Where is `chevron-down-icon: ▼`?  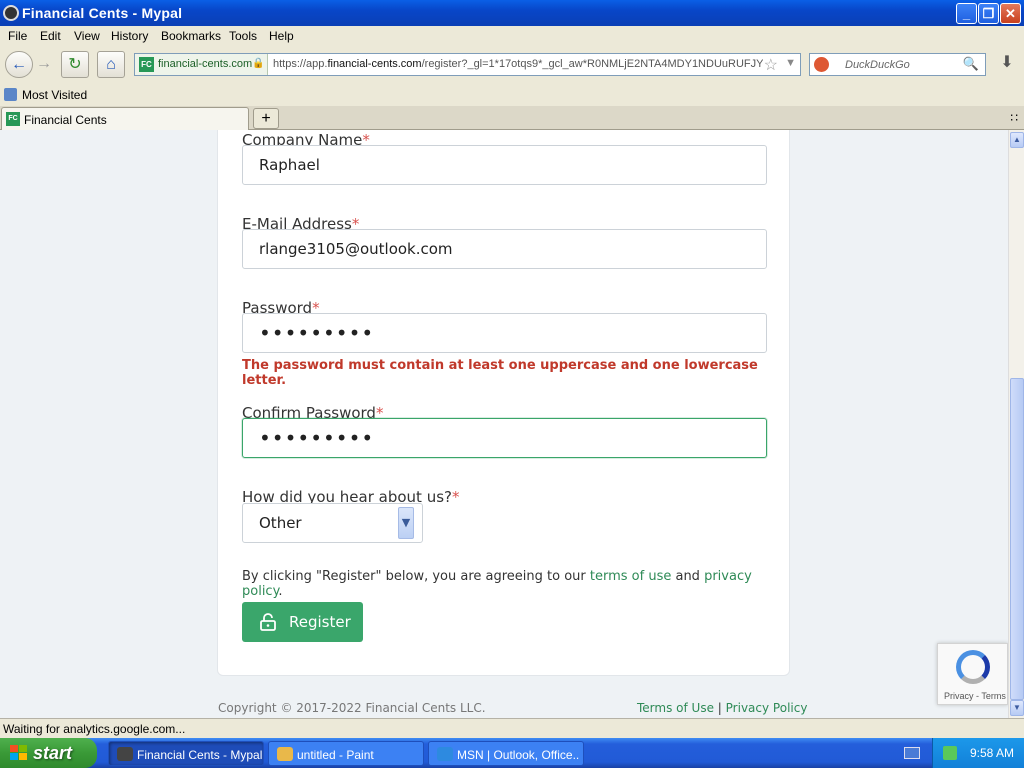 chevron-down-icon: ▼ is located at coordinates (406, 523).